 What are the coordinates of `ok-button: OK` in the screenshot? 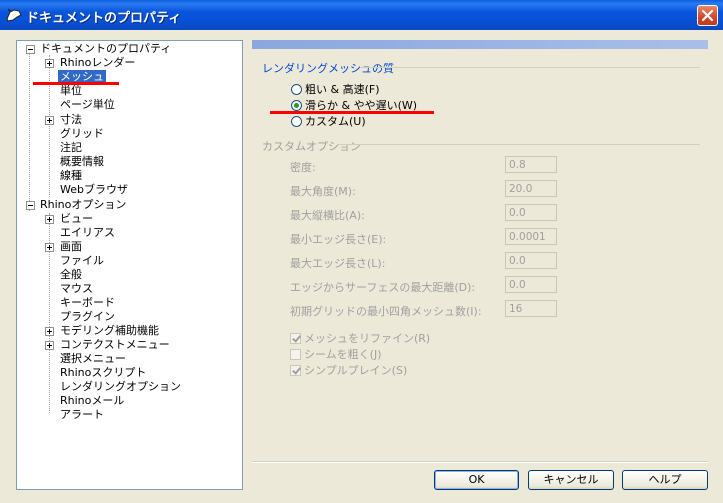 It's located at (476, 480).